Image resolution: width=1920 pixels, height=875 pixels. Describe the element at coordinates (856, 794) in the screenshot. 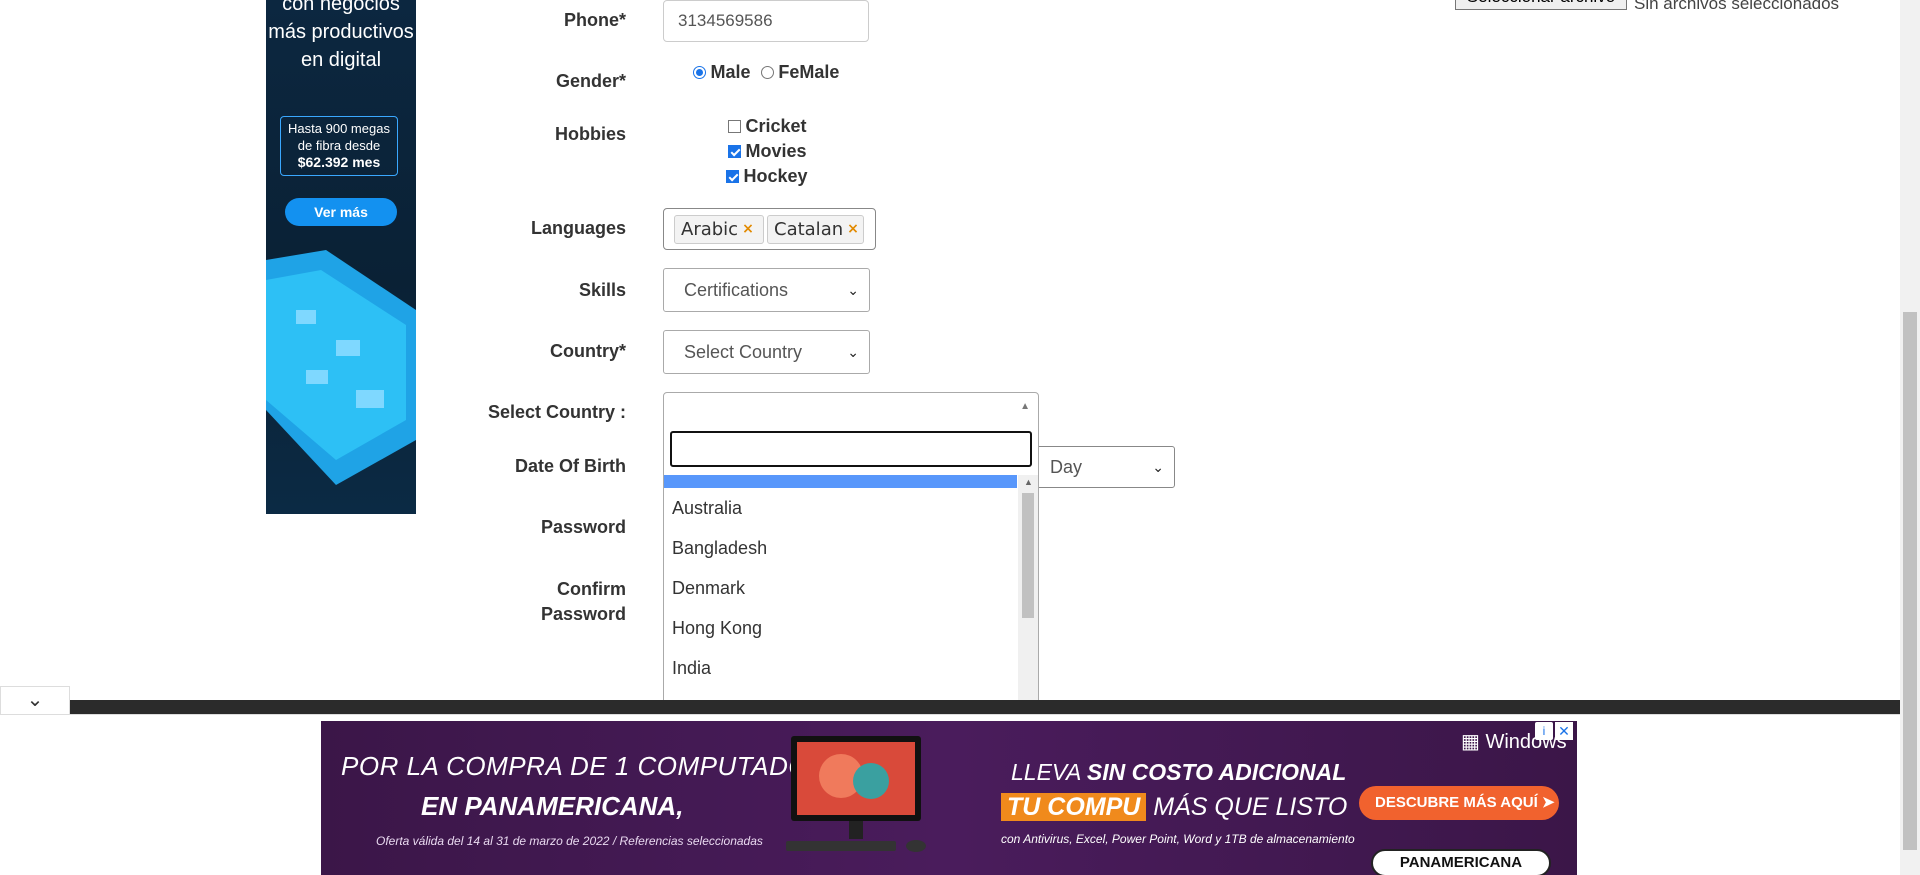

I see `computer-image` at that location.